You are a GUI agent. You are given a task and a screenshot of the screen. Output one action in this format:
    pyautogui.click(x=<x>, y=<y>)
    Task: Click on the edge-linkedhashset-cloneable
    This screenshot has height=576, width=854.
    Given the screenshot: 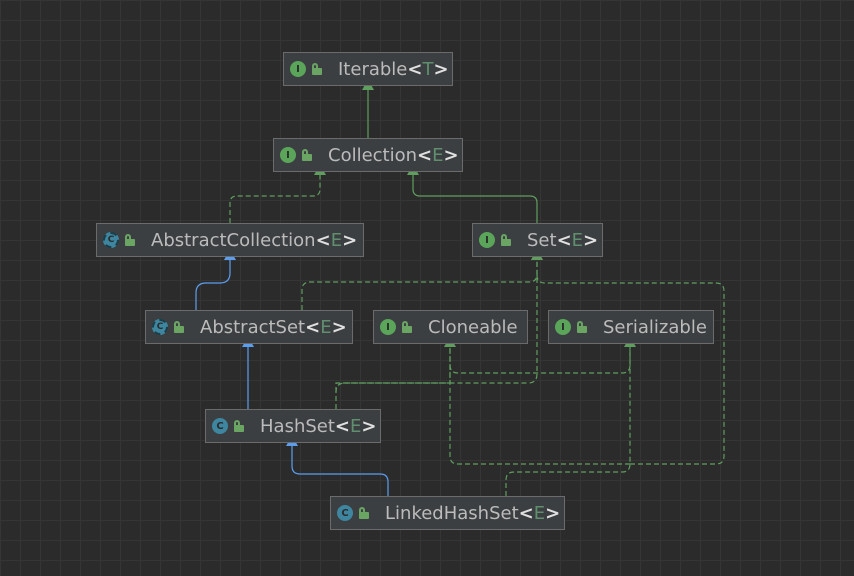 What is the action you would take?
    pyautogui.click(x=539, y=406)
    